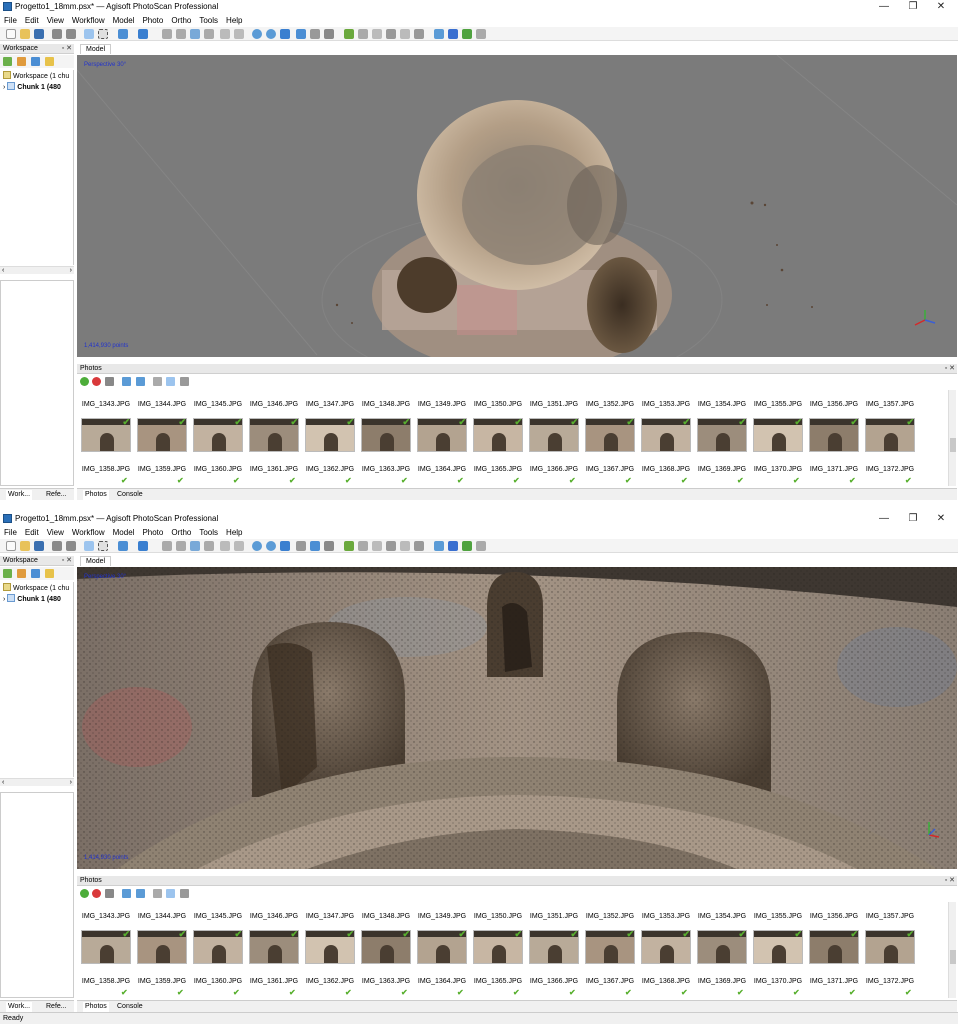 The height and width of the screenshot is (1025, 958). I want to click on menu-file: File, so click(10, 532).